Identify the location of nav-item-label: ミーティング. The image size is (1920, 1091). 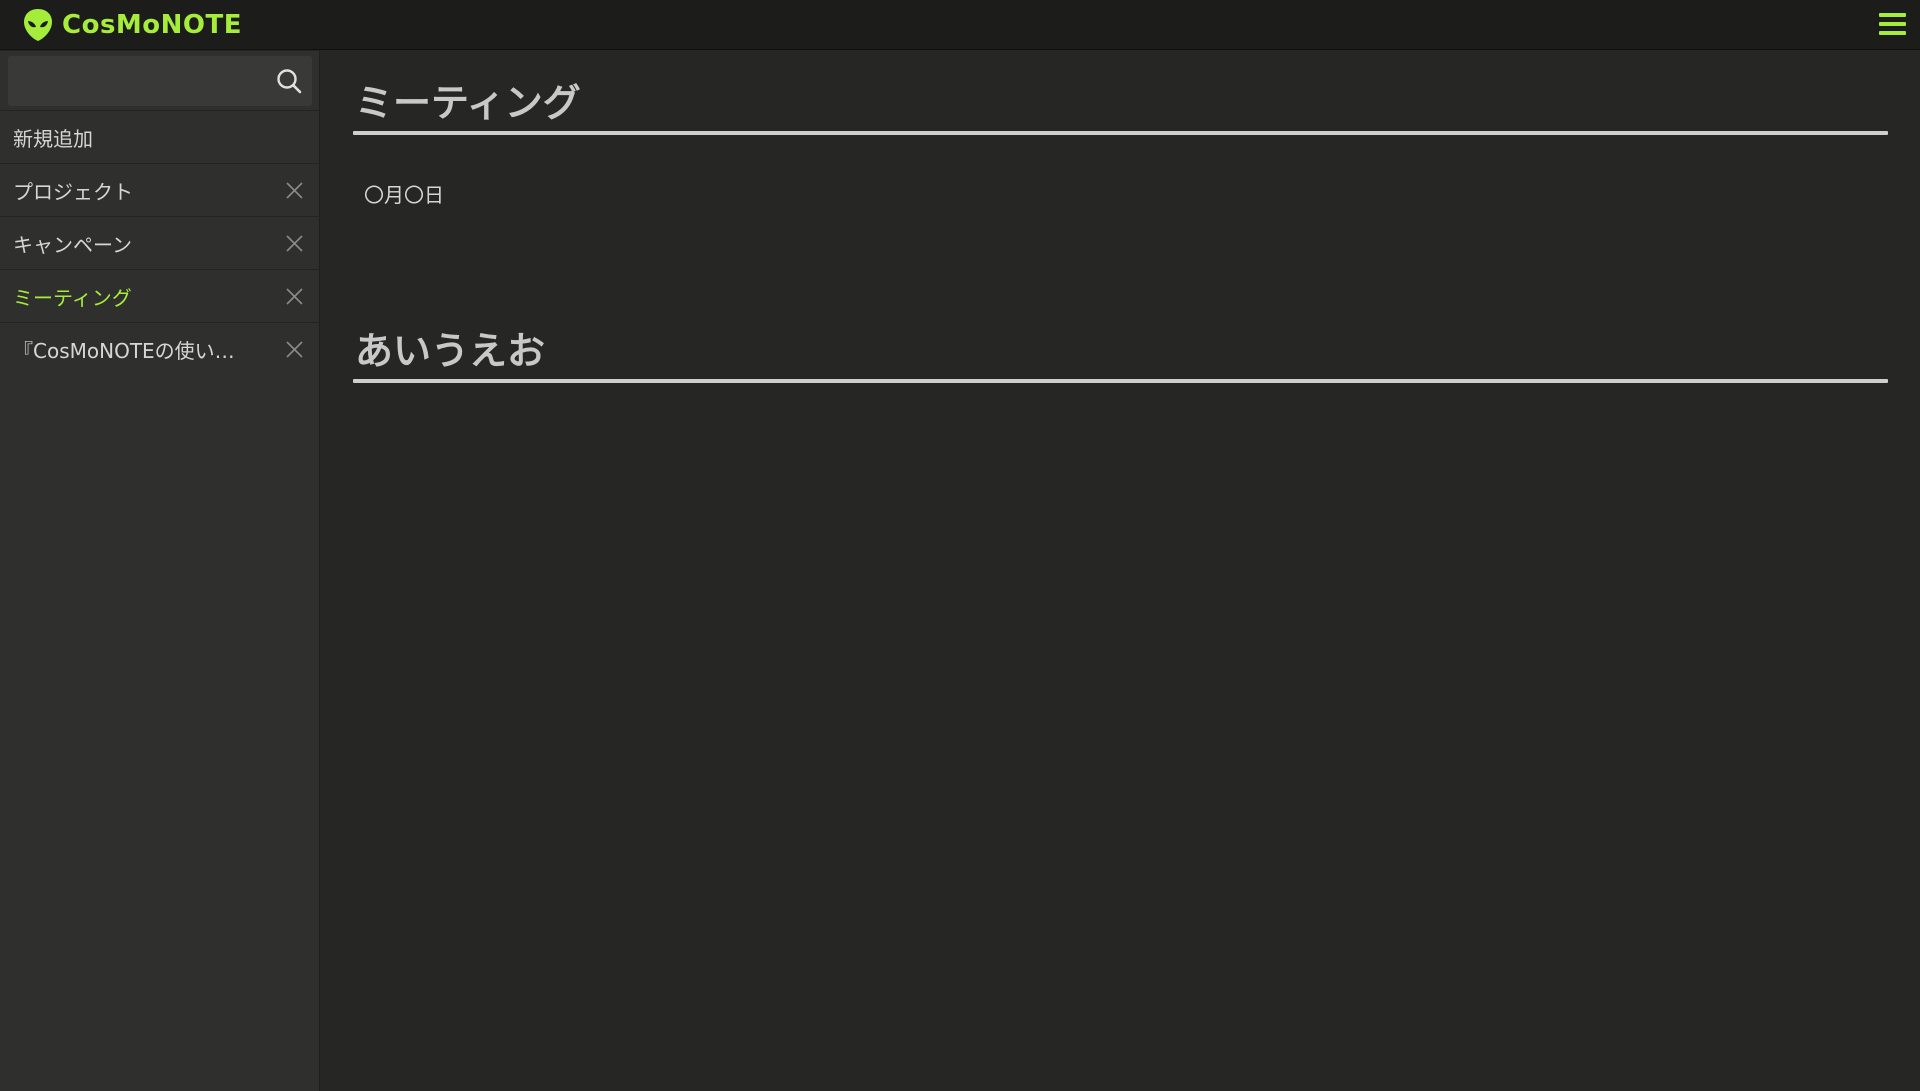
(72, 297).